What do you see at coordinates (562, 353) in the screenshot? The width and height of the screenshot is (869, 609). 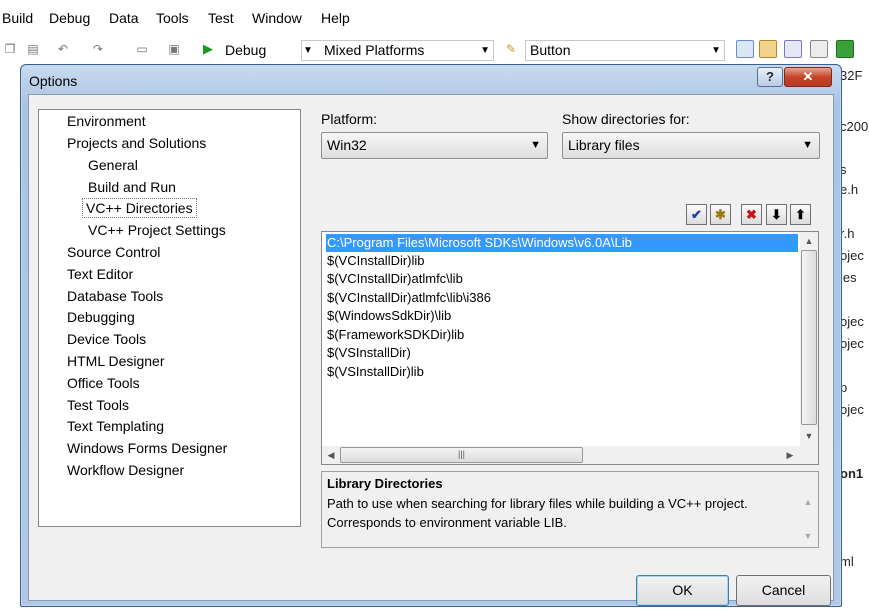 I see `directory-list-item: $(VSInstallDir)` at bounding box center [562, 353].